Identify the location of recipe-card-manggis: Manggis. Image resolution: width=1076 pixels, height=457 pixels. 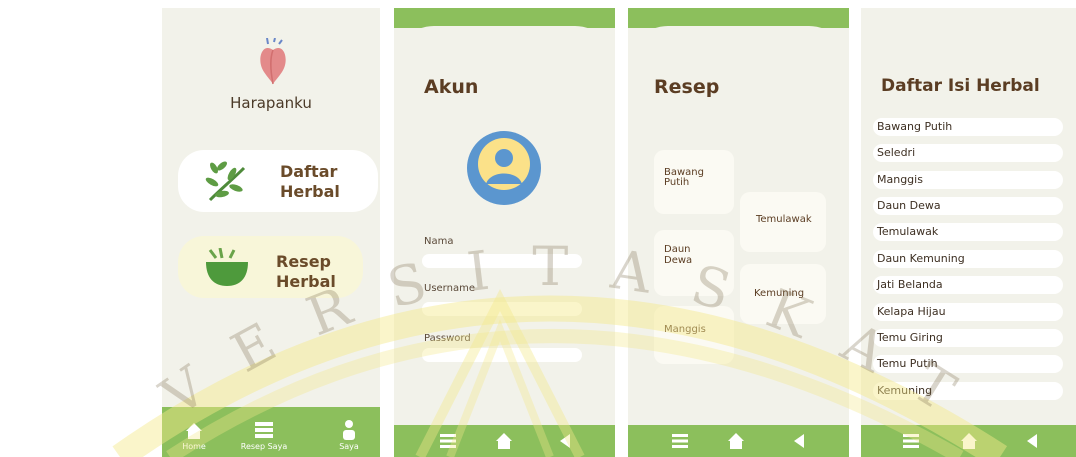
(694, 335).